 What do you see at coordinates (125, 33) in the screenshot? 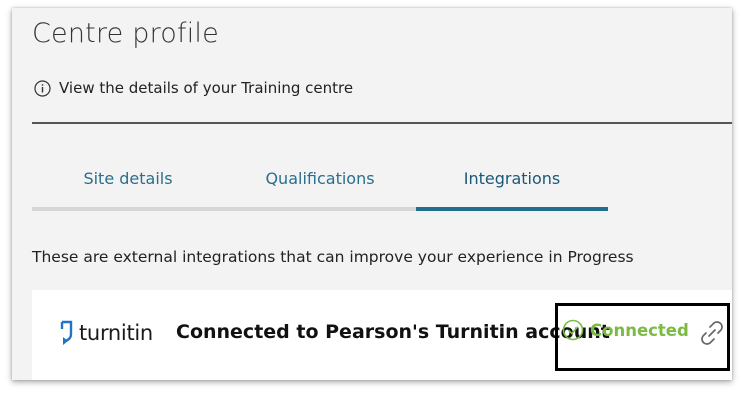
I see `page-title: Centre profile` at bounding box center [125, 33].